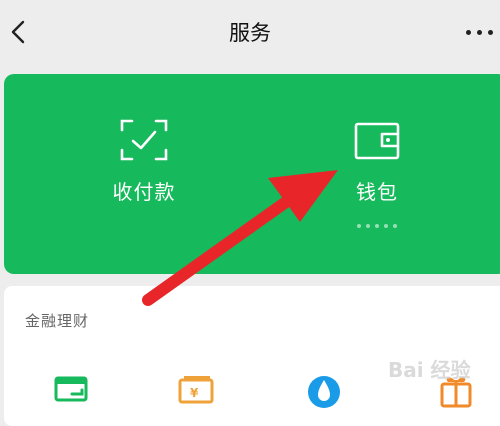 The image size is (500, 426). Describe the element at coordinates (377, 192) in the screenshot. I see `service-wallet-label: 钱包` at that location.